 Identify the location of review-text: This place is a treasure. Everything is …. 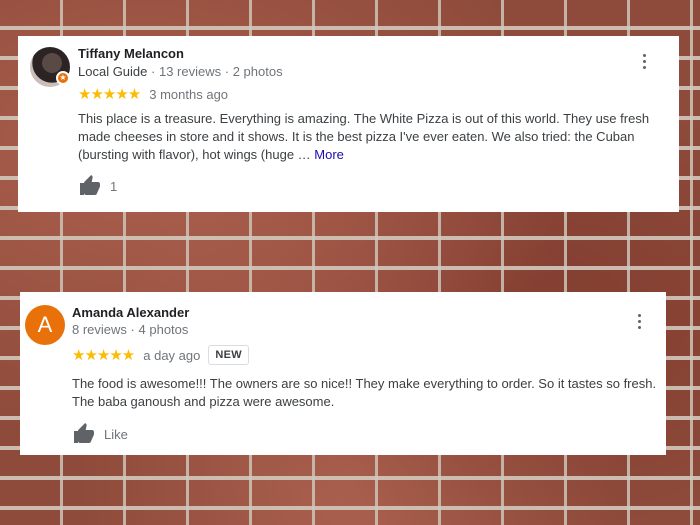
(373, 137).